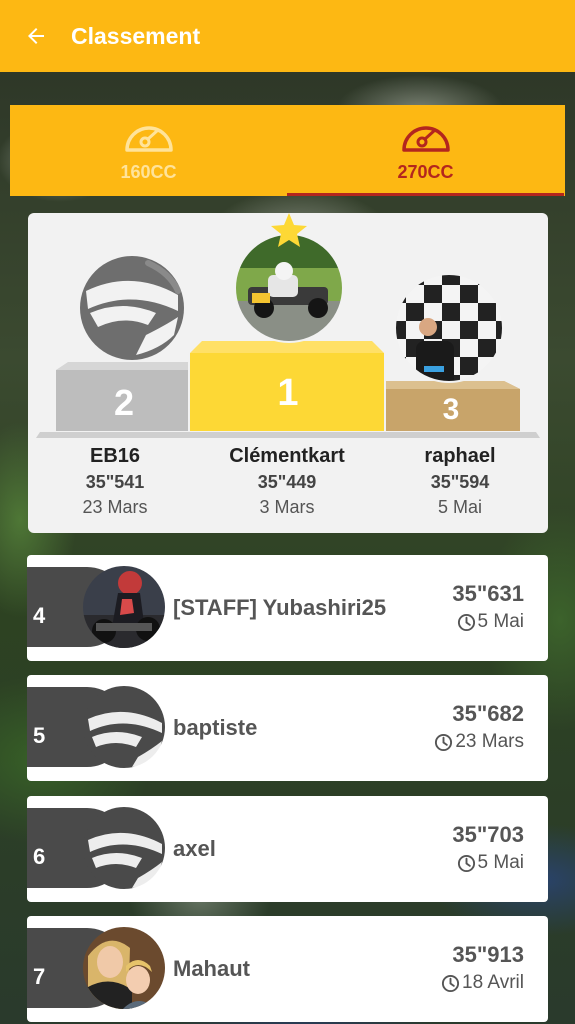 This screenshot has height=1024, width=575. What do you see at coordinates (211, 968) in the screenshot?
I see `player-name: Mahaut` at bounding box center [211, 968].